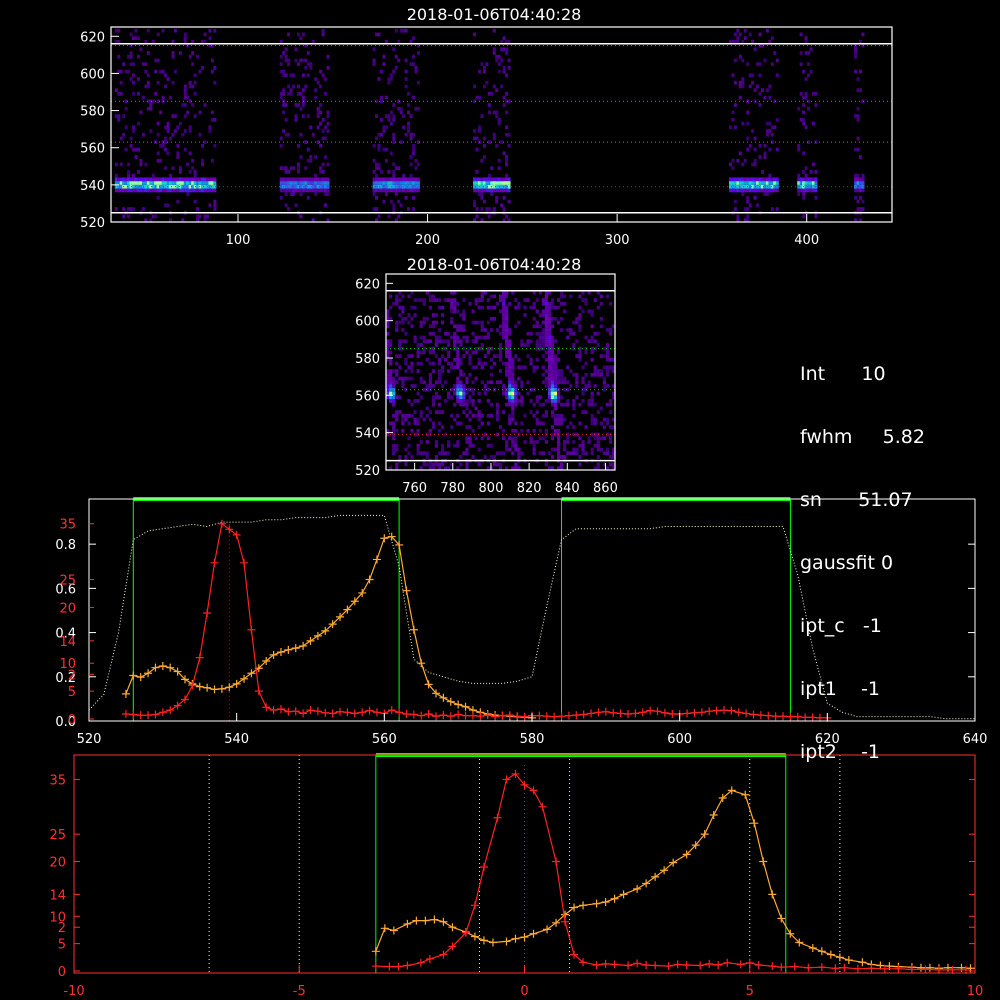 The height and width of the screenshot is (1000, 1000). I want to click on y-tick-label: 560, so click(367, 396).